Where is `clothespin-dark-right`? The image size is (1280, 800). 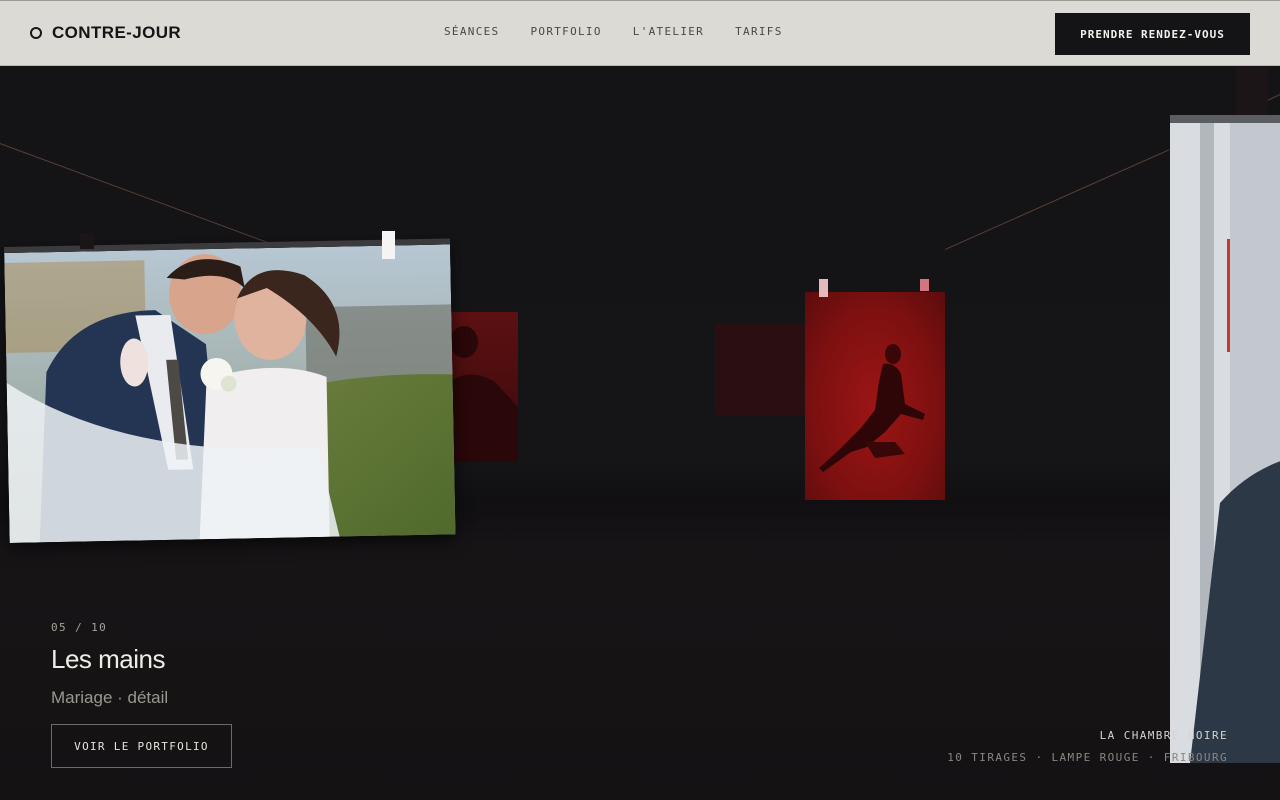
clothespin-dark-right is located at coordinates (1252, 94).